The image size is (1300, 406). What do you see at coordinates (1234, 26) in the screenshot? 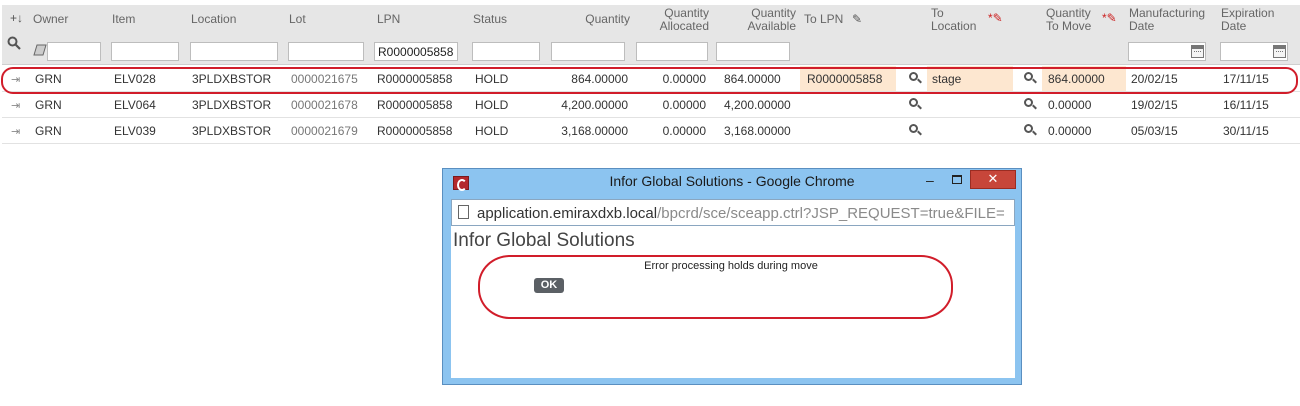
I see `col-exp-line2: Date` at bounding box center [1234, 26].